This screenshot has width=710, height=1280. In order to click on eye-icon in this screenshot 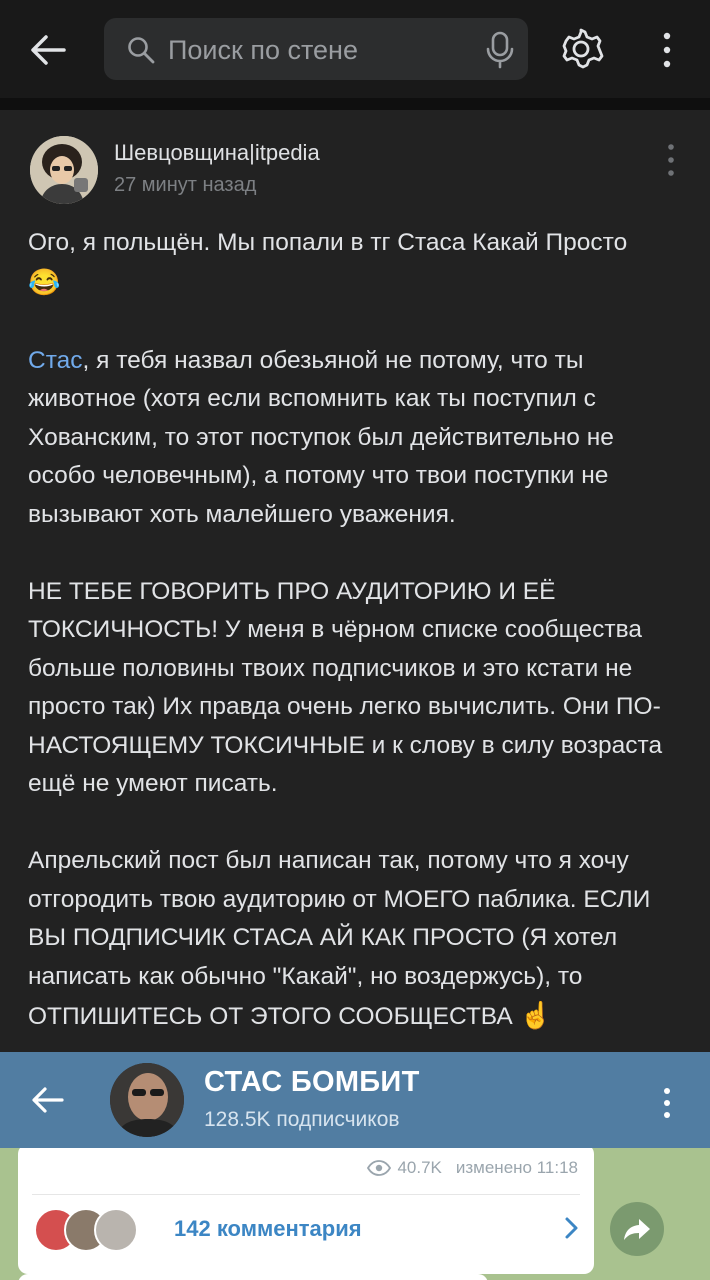, I will do `click(379, 1168)`.